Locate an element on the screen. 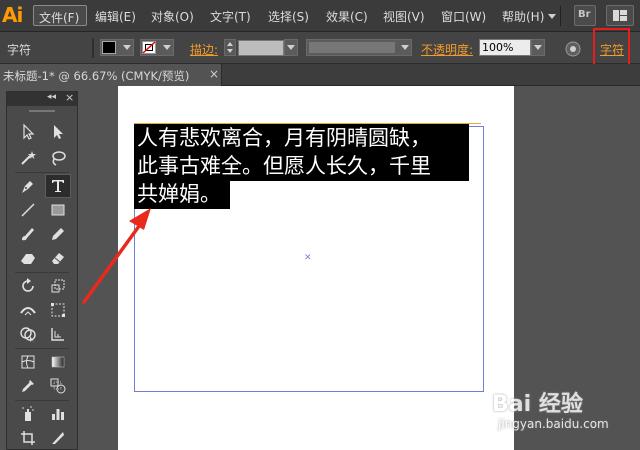  lasso-tool is located at coordinates (58, 158).